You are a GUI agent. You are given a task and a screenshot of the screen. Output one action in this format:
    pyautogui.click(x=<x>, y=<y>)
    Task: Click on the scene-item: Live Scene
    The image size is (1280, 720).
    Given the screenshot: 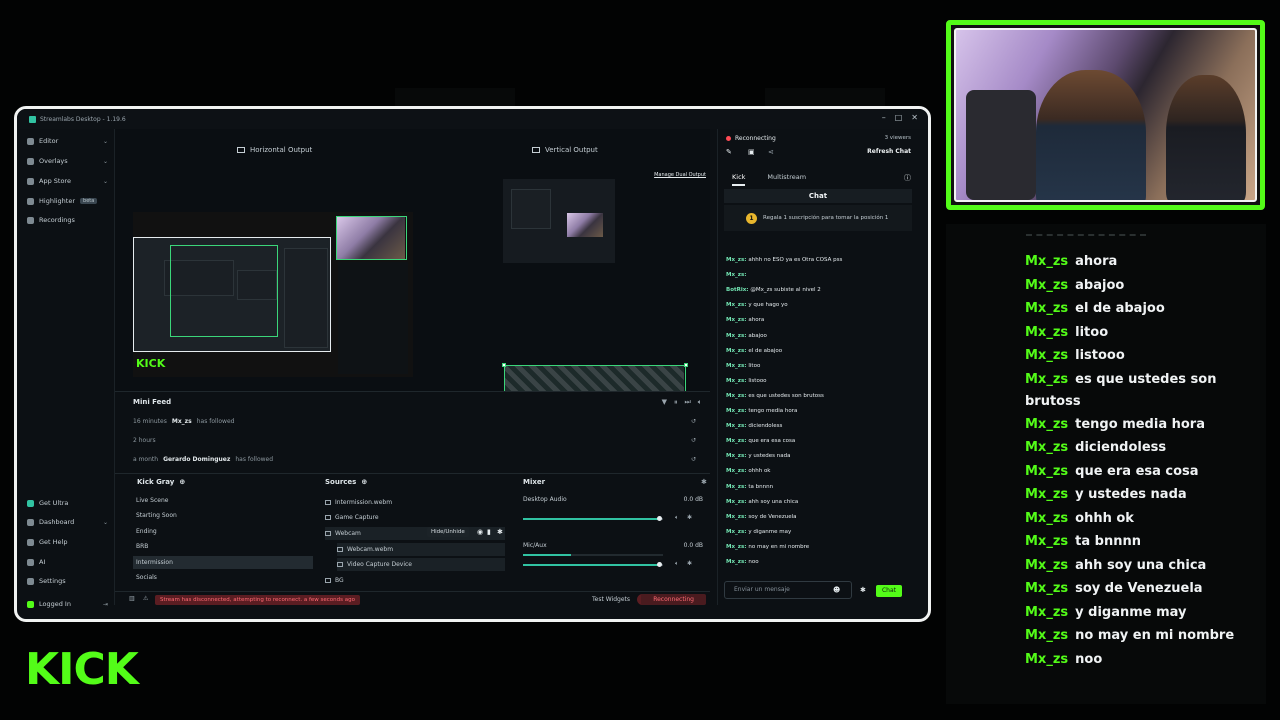 What is the action you would take?
    pyautogui.click(x=223, y=500)
    